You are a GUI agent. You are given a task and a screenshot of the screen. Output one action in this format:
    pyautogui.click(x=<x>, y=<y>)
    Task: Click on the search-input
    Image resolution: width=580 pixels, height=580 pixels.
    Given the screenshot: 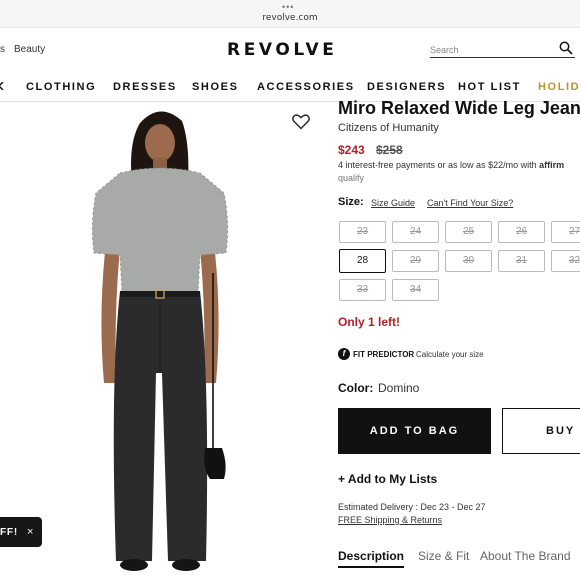 What is the action you would take?
    pyautogui.click(x=490, y=50)
    